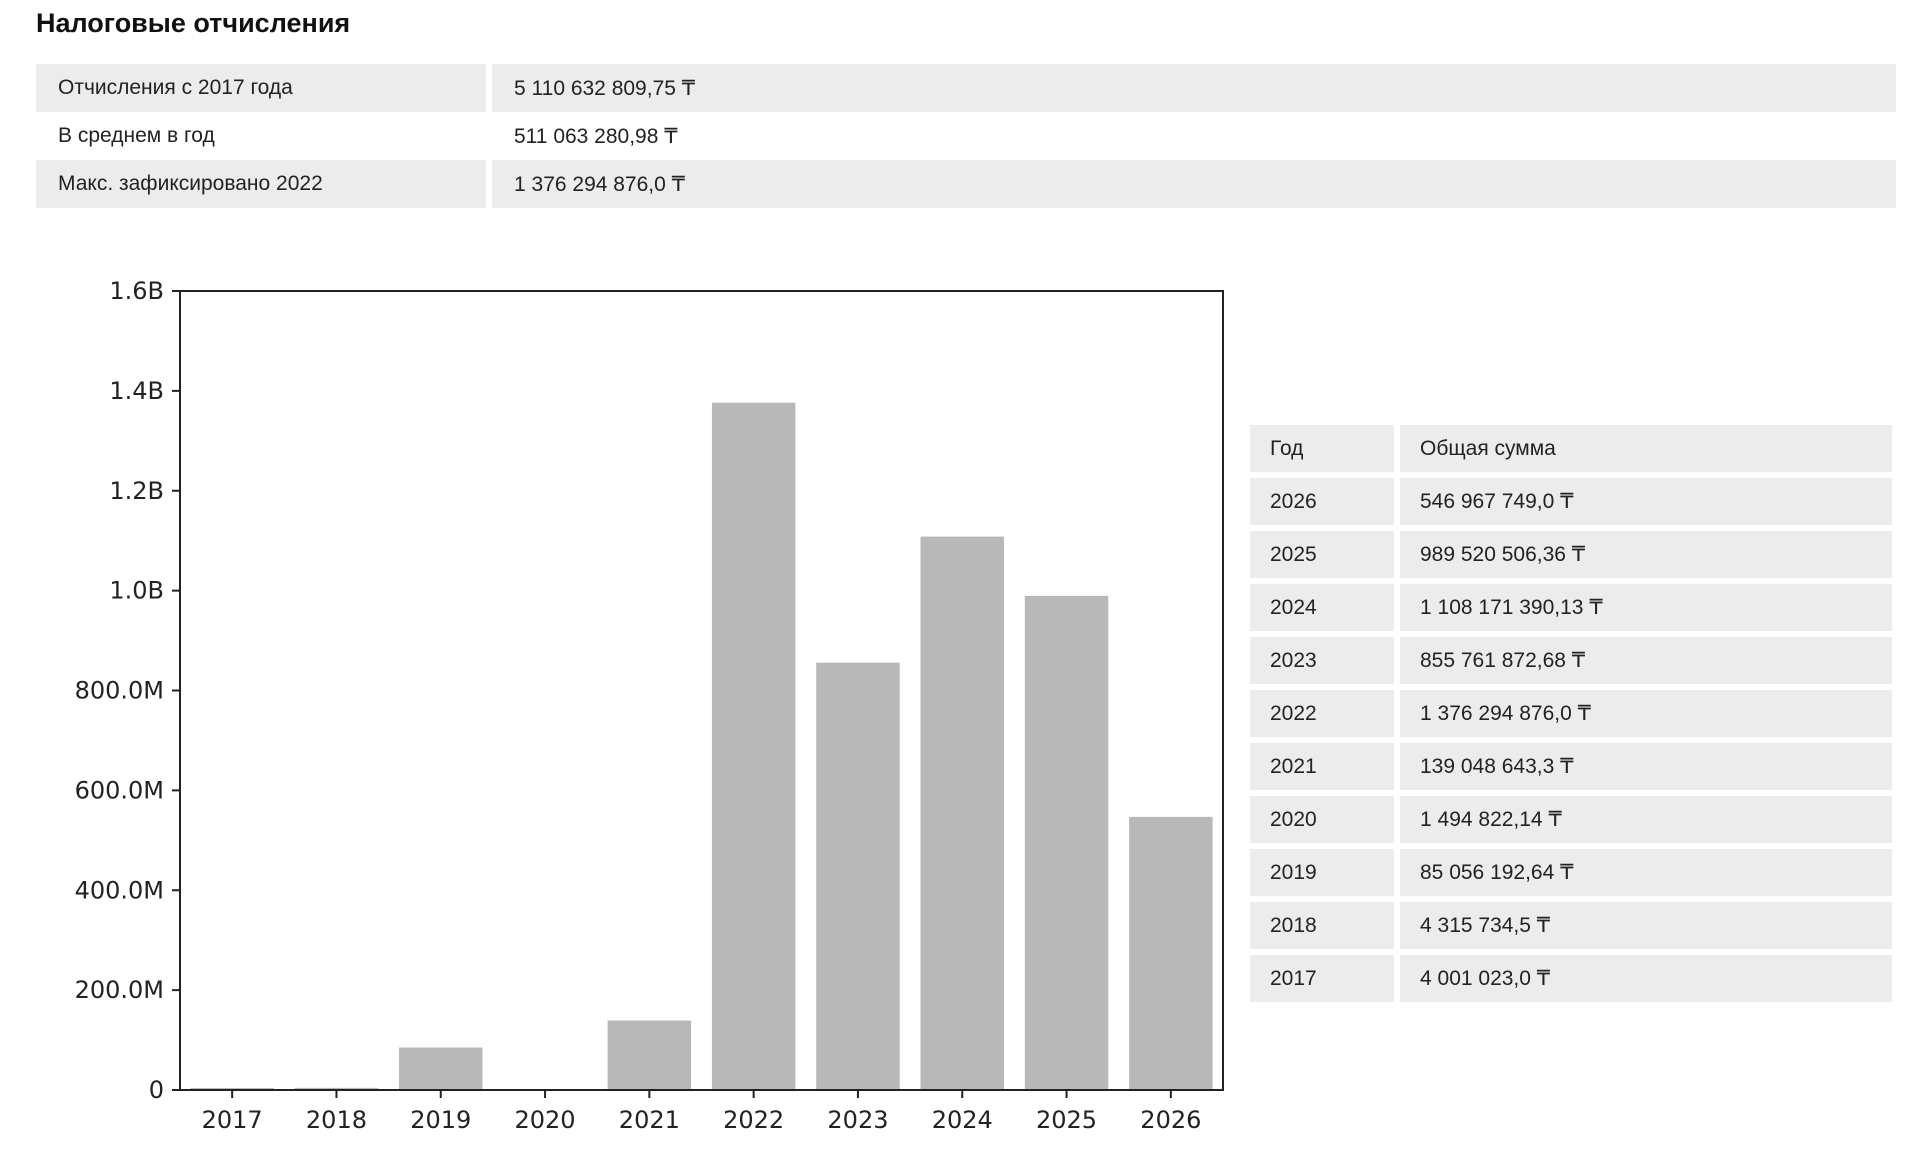  I want to click on table-row: 2019 85 056 192,64 ₸, so click(1571, 872).